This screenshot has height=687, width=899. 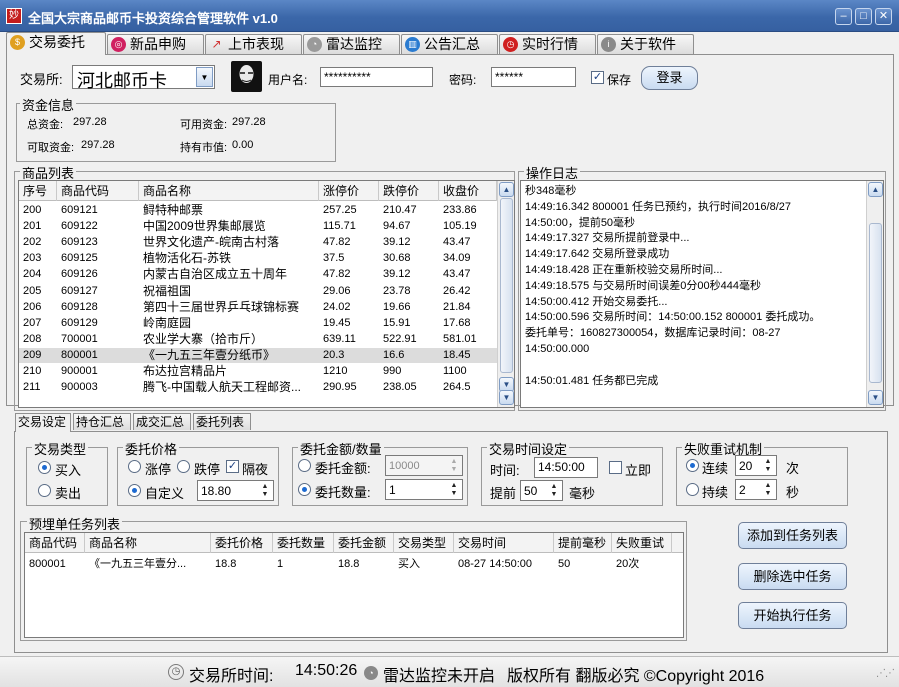 What do you see at coordinates (226, 564) in the screenshot?
I see `table-cell: 18.8` at bounding box center [226, 564].